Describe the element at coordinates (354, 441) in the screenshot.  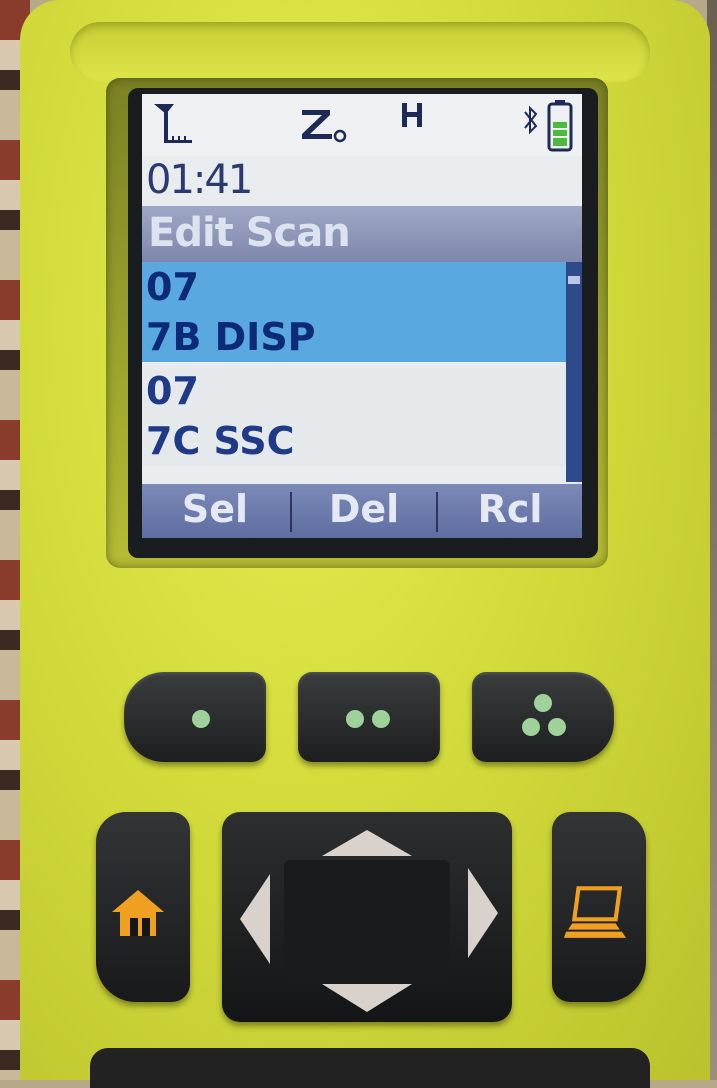
I see `list-item: 7C SSC` at that location.